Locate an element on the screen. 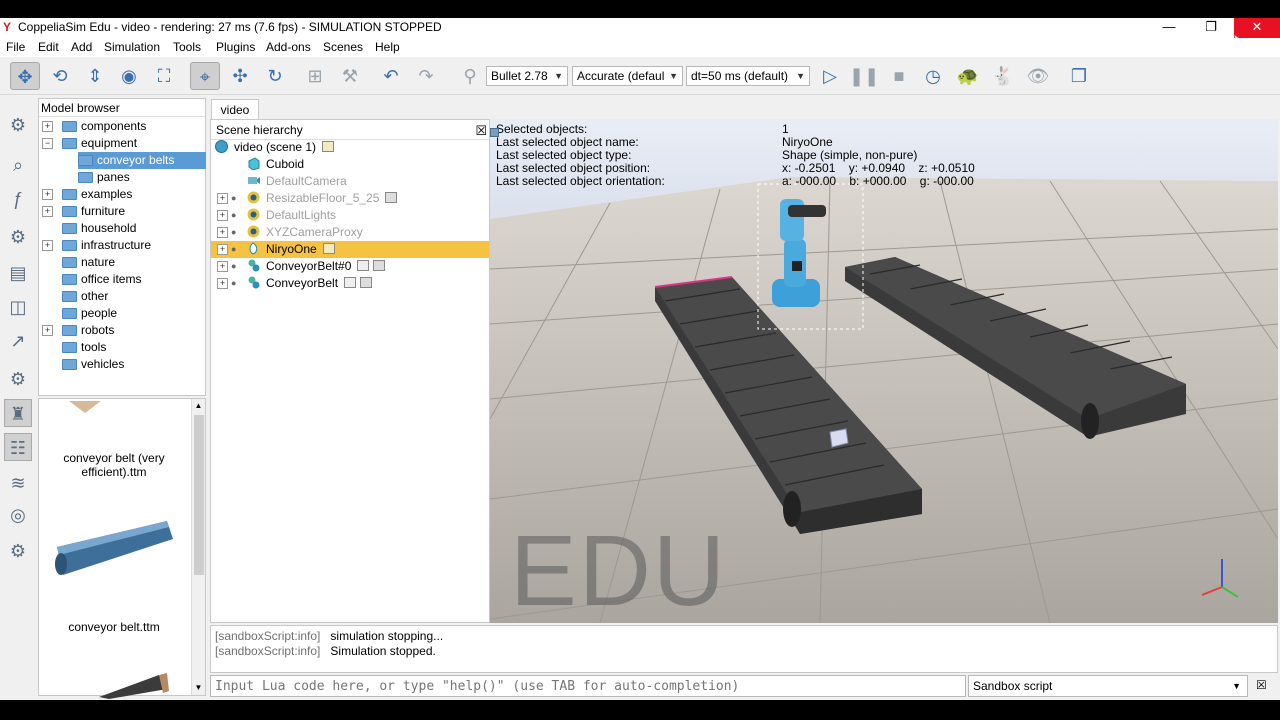 The height and width of the screenshot is (720, 1280). scroll-down-icon: ▼ is located at coordinates (198, 688).